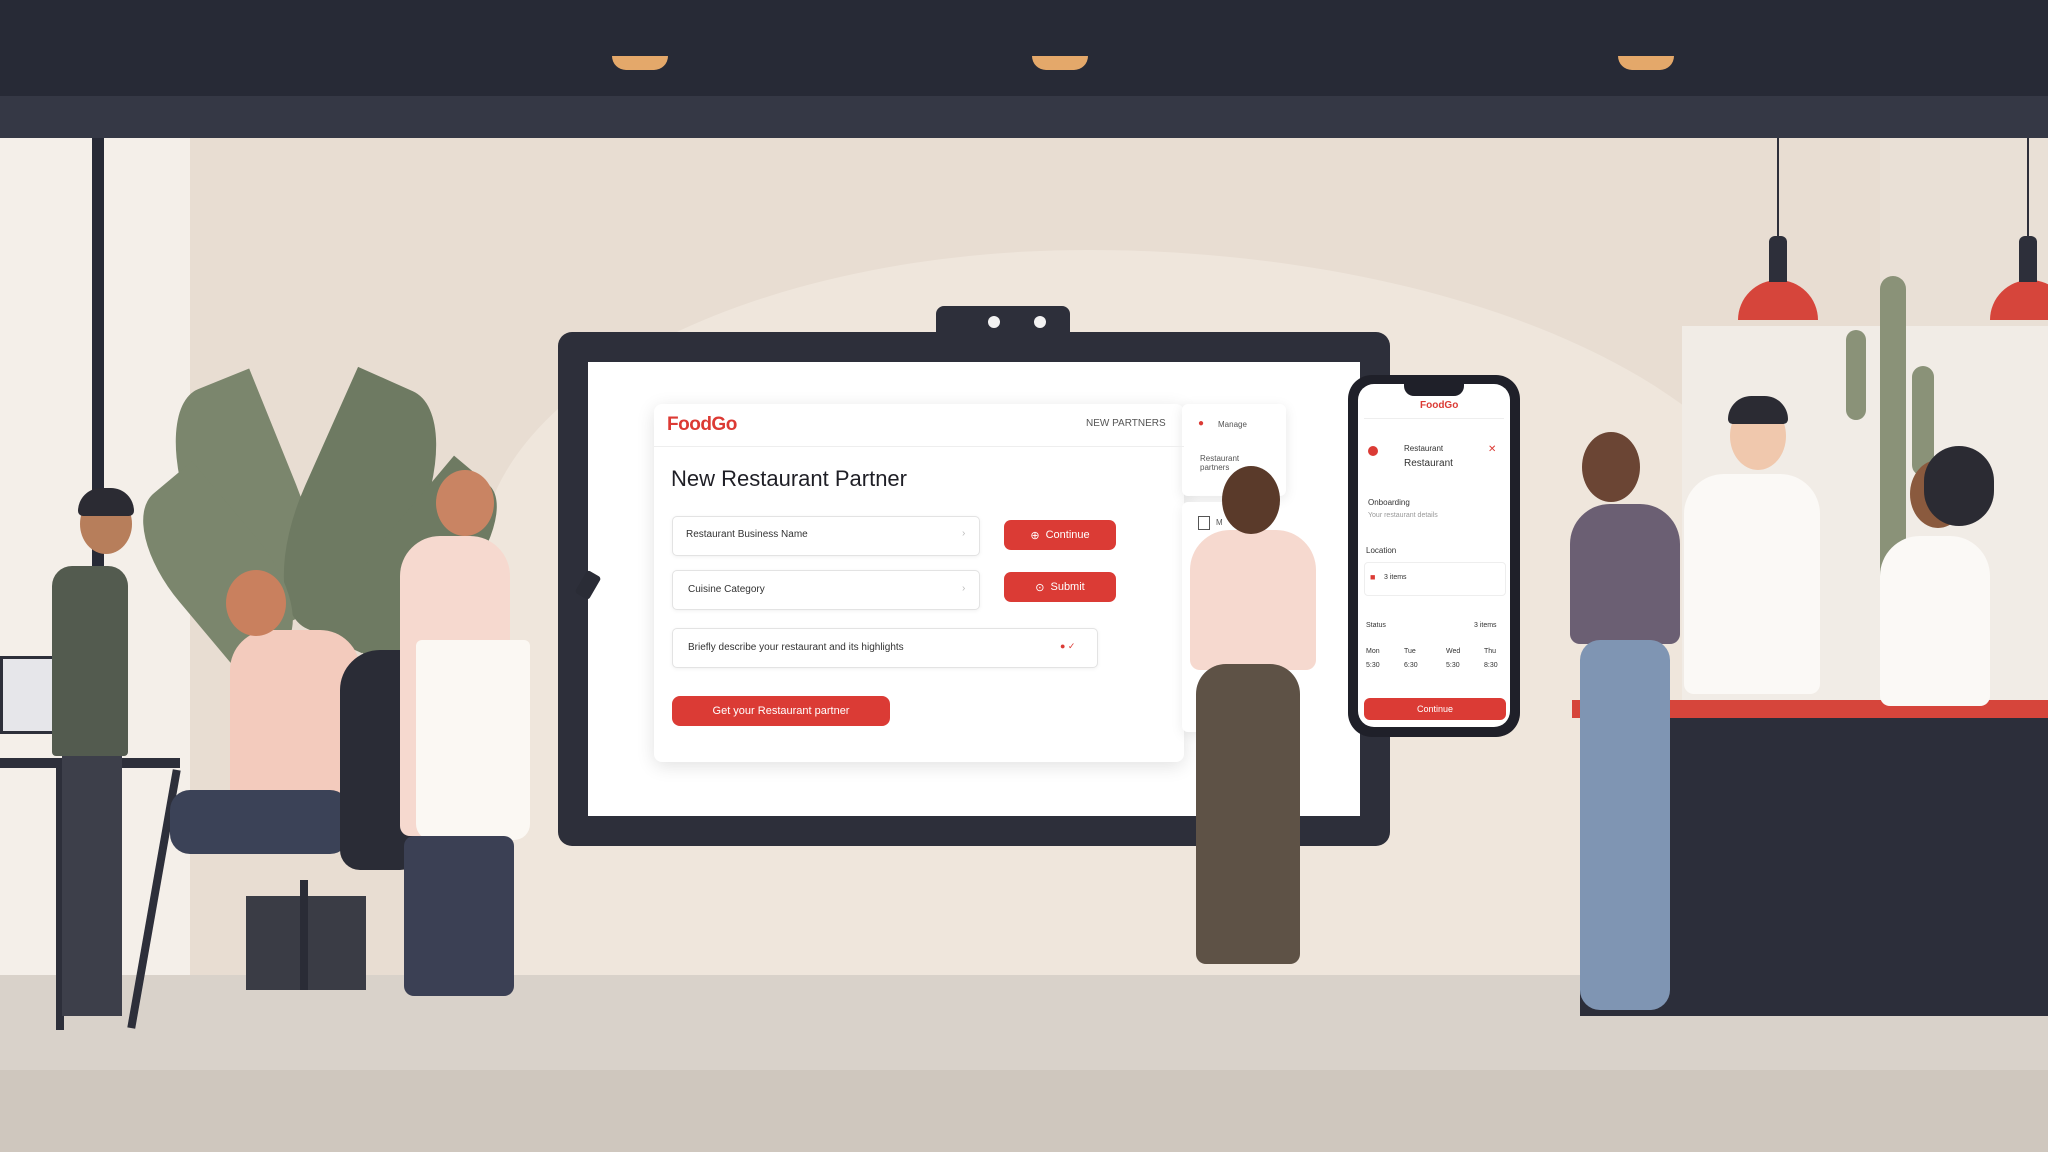  Describe the element at coordinates (919, 446) in the screenshot. I see `card-divider` at that location.